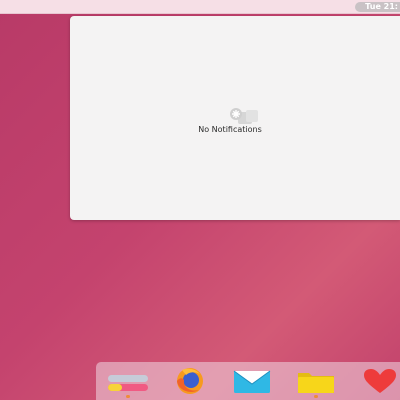 The height and width of the screenshot is (400, 400). I want to click on folder-icon, so click(316, 383).